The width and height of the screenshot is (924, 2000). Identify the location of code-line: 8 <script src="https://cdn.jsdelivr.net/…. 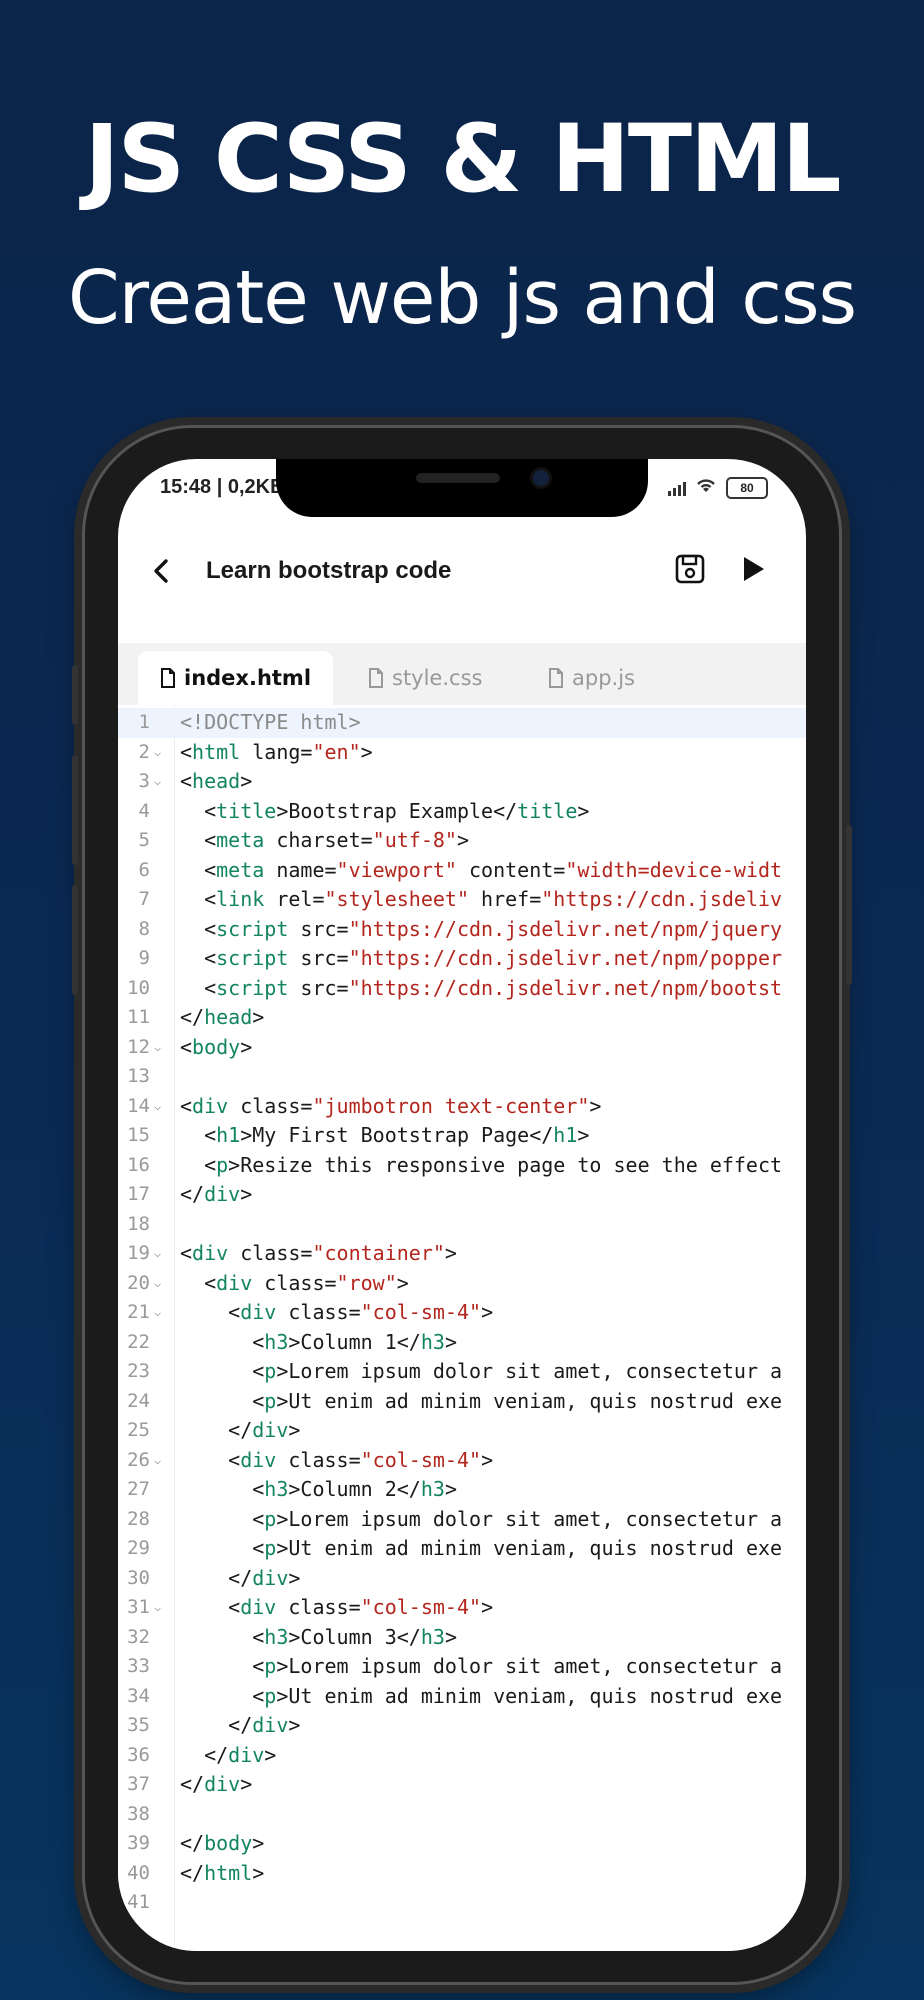
(462, 930).